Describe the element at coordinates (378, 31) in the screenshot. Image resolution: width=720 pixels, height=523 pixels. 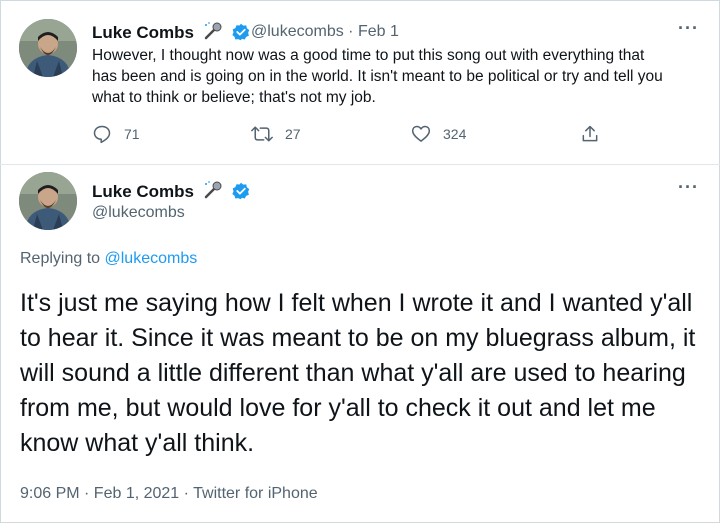
I see `tweet-date: Feb 1` at that location.